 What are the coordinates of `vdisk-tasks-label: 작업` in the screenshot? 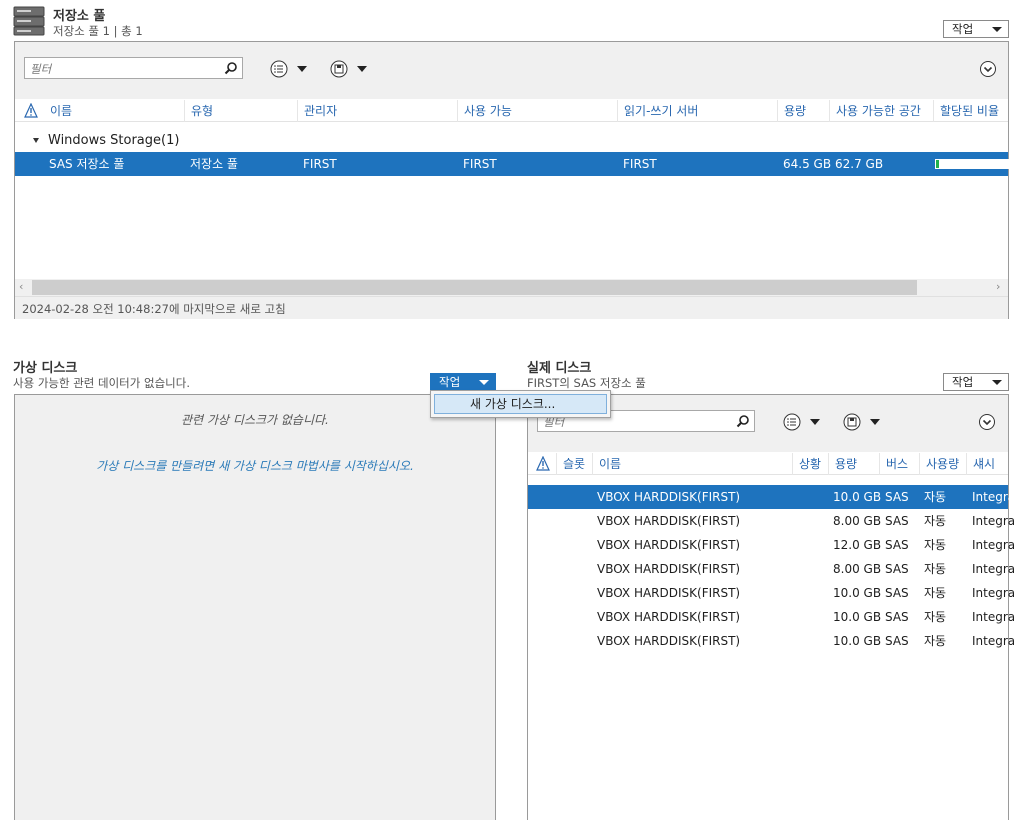 It's located at (450, 382).